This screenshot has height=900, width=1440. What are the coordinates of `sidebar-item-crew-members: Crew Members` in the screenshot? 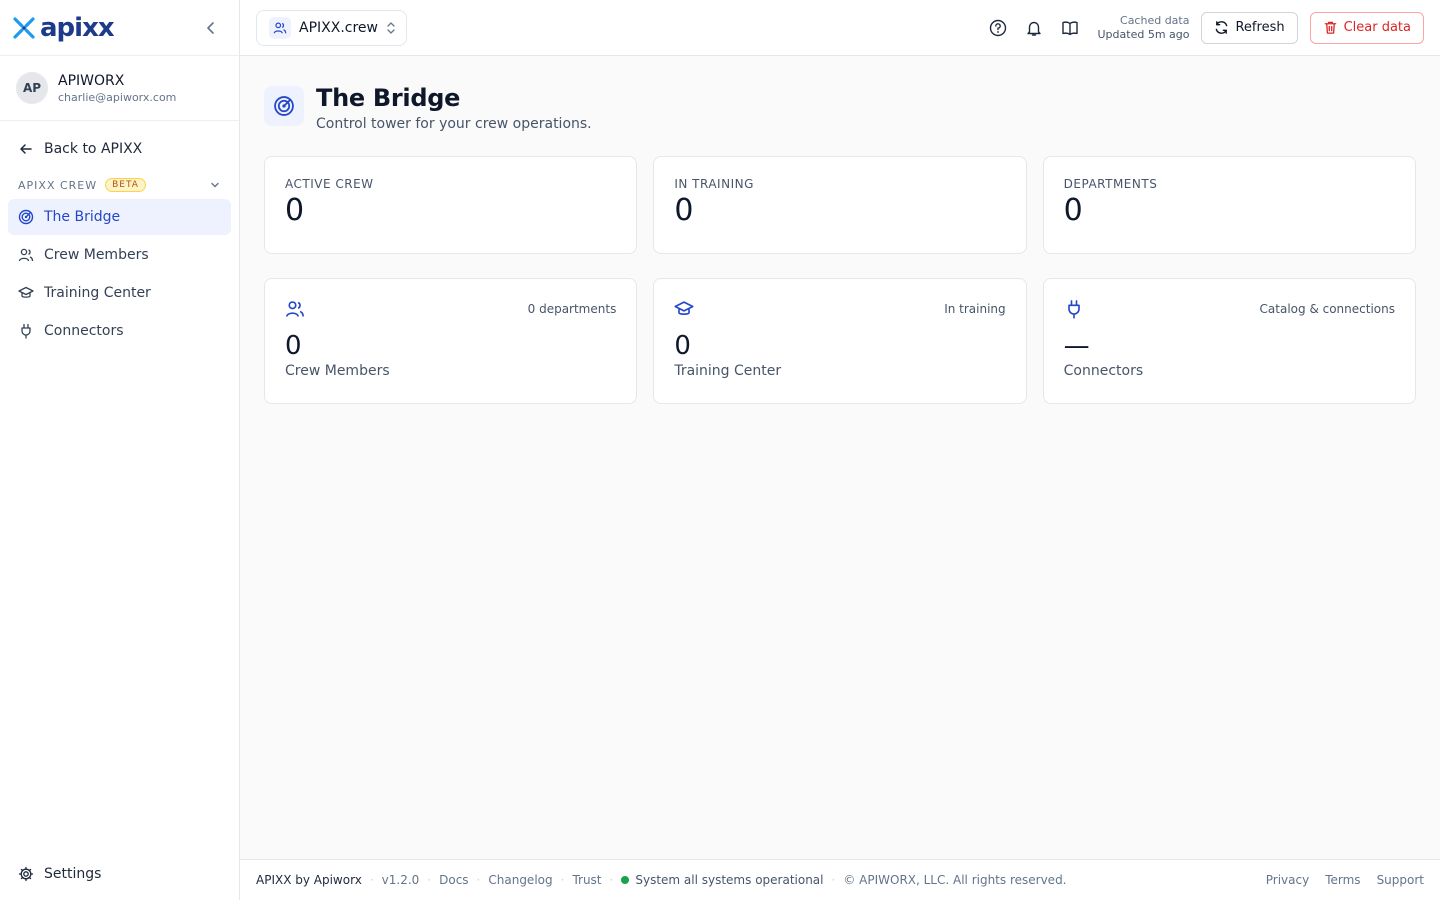 It's located at (119, 255).